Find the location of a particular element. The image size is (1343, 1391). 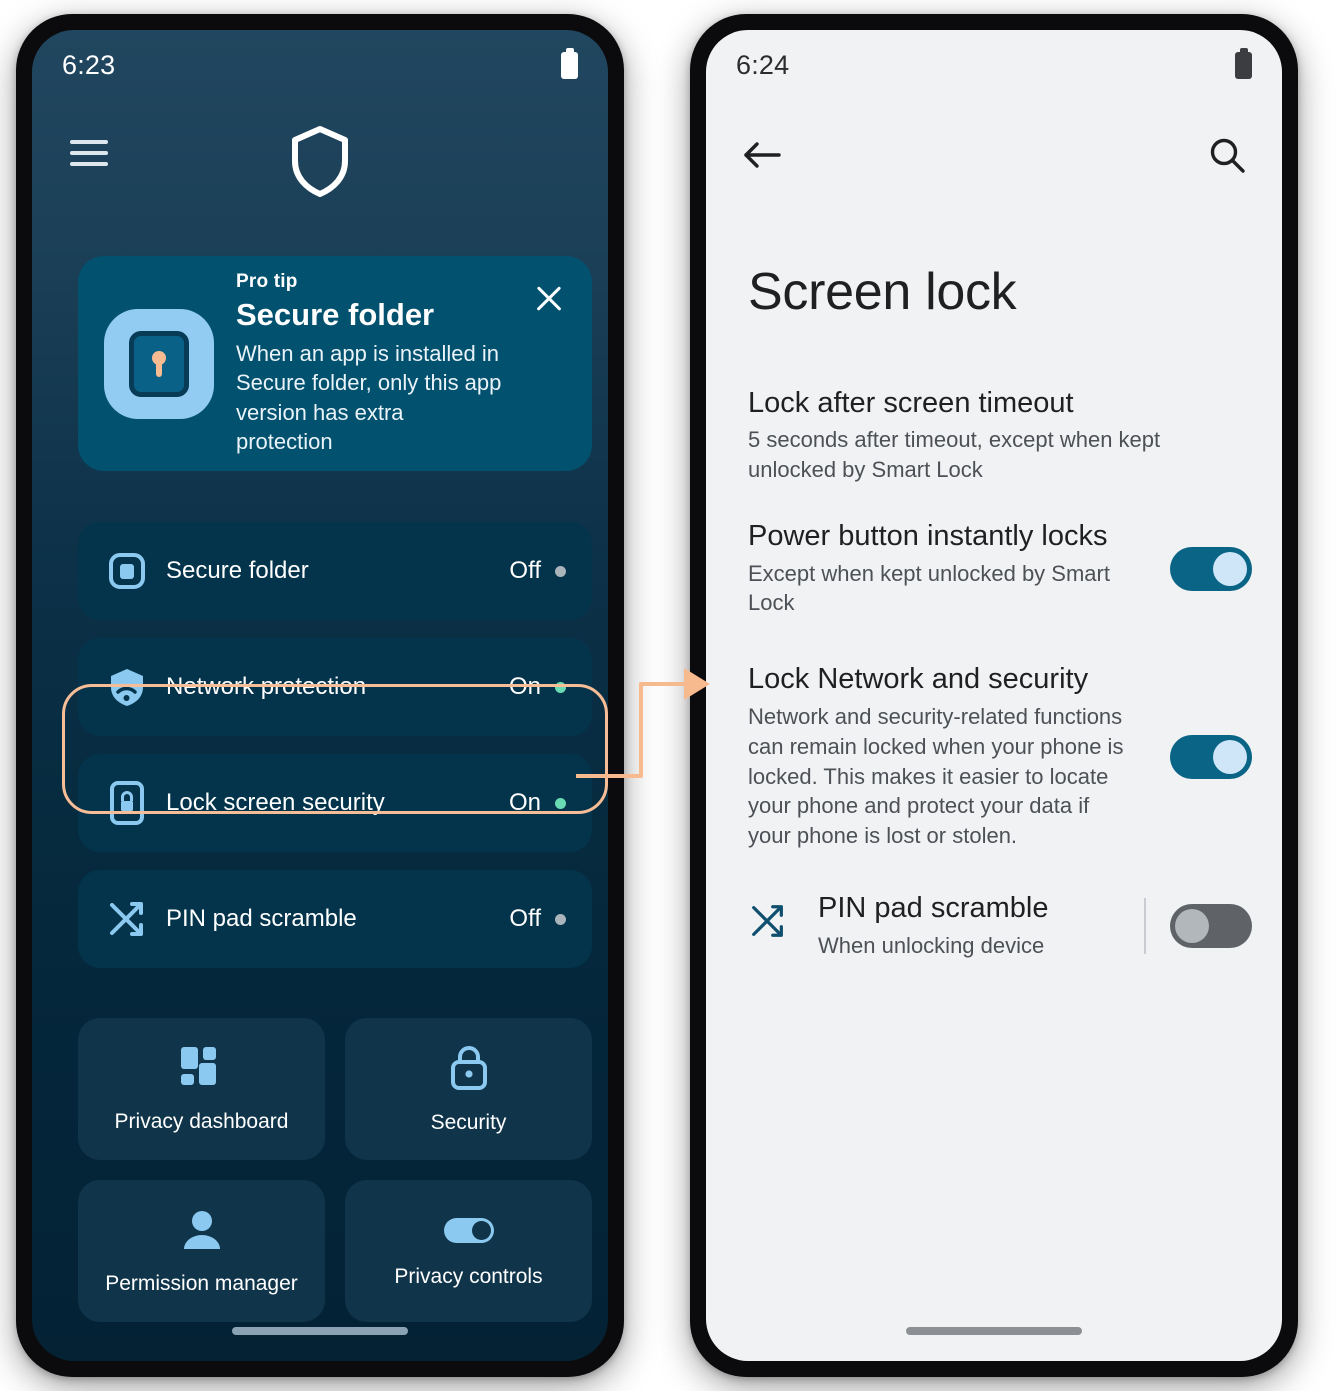

tile-label: Privacy dashboard is located at coordinates (201, 1121).